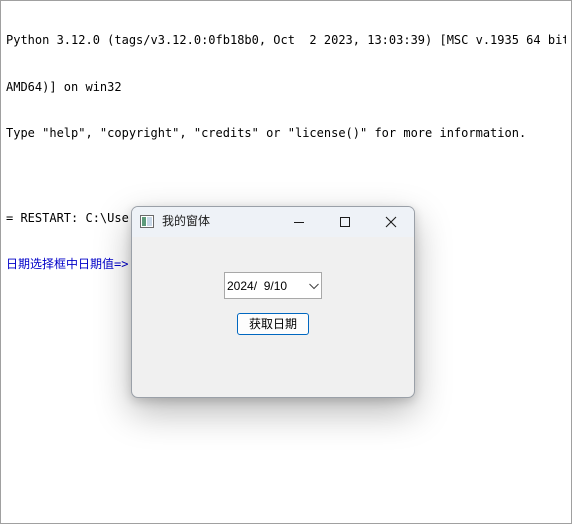  I want to click on date-value: 2024/ 9/10, so click(257, 286).